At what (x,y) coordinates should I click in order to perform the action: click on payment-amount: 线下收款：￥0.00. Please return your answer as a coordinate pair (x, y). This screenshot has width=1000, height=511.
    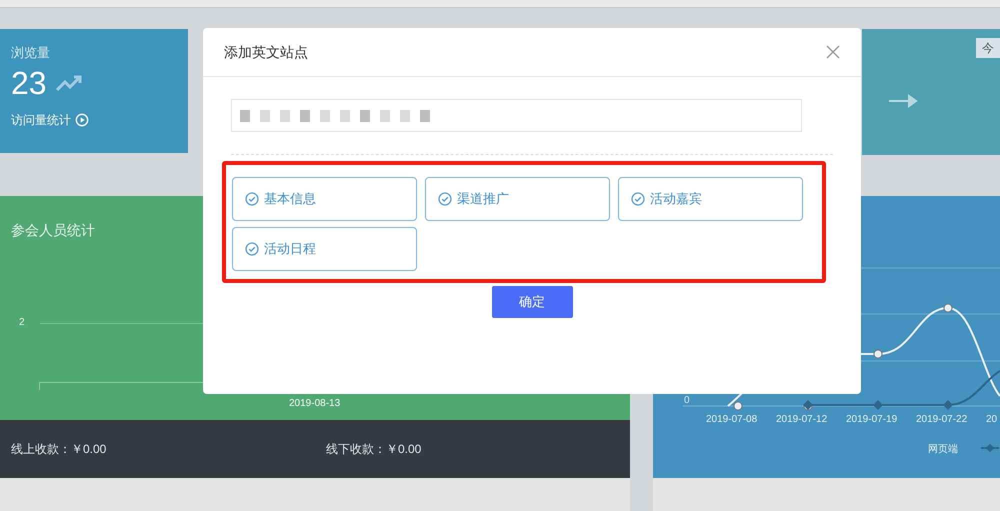
    Looking at the image, I should click on (373, 449).